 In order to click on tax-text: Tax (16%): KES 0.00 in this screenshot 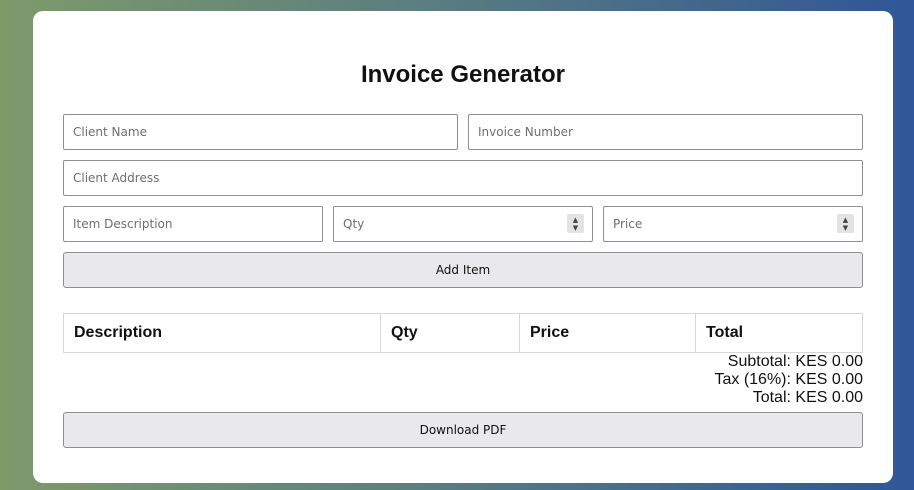, I will do `click(788, 379)`.